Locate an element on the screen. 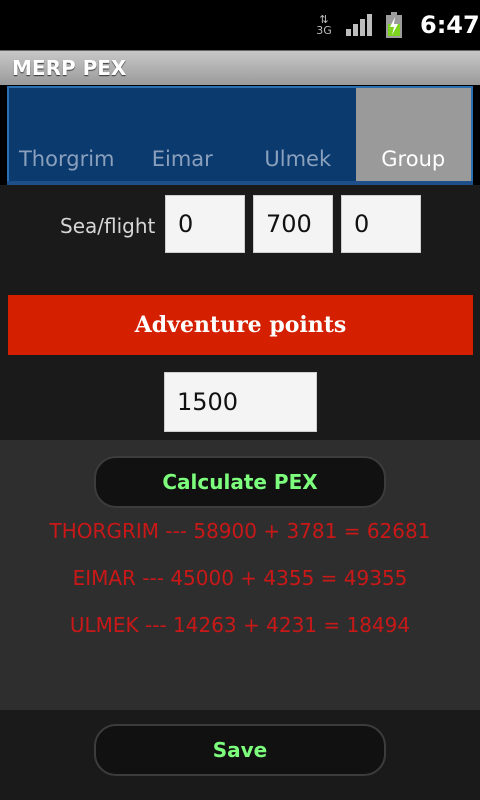 This screenshot has height=800, width=480. result-eimar: EIMAR --- 45000 + 4355 = 49355 is located at coordinates (240, 578).